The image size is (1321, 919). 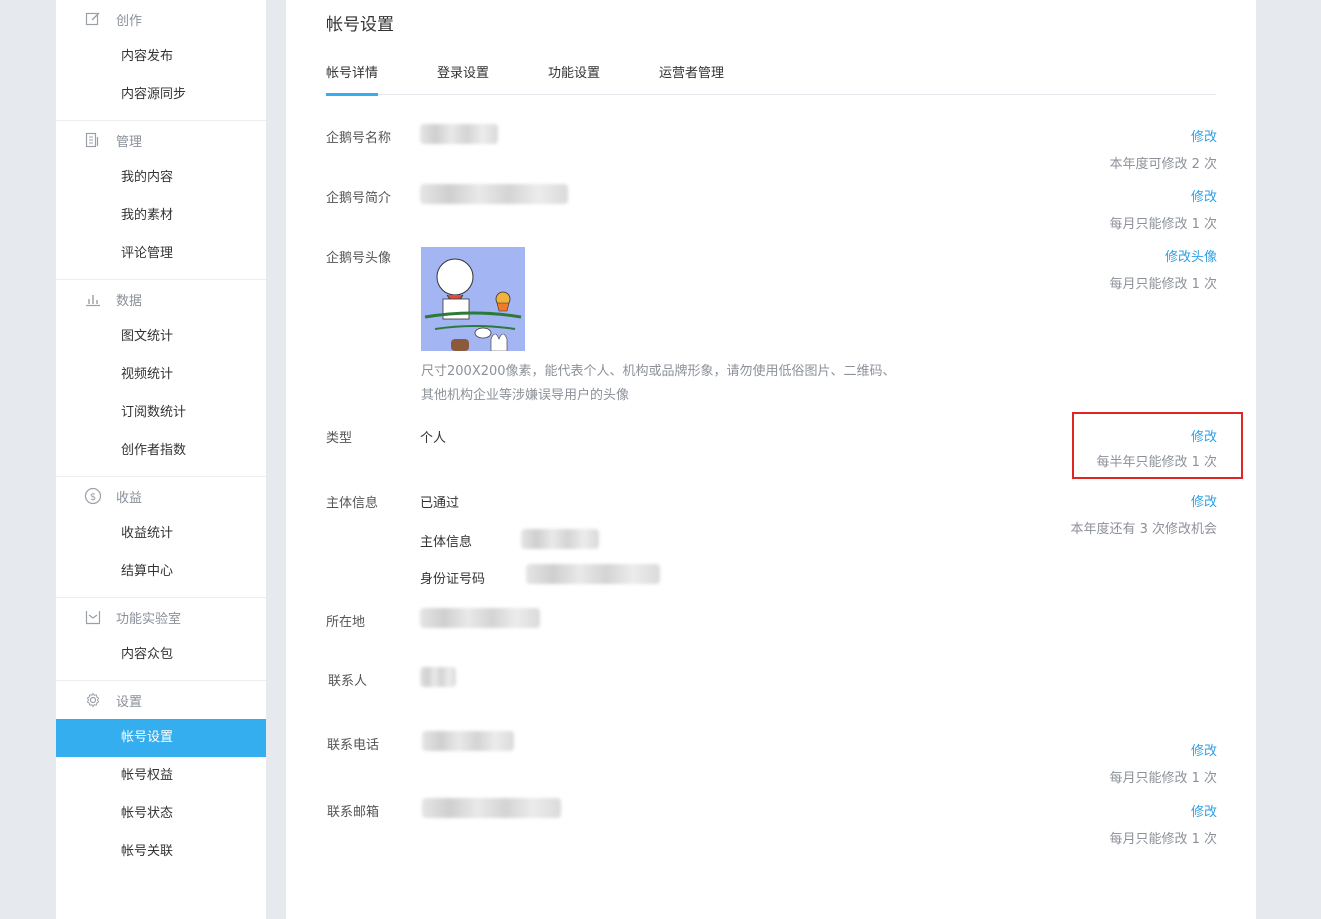 What do you see at coordinates (446, 542) in the screenshot?
I see `label-subject-detail: 主体信息` at bounding box center [446, 542].